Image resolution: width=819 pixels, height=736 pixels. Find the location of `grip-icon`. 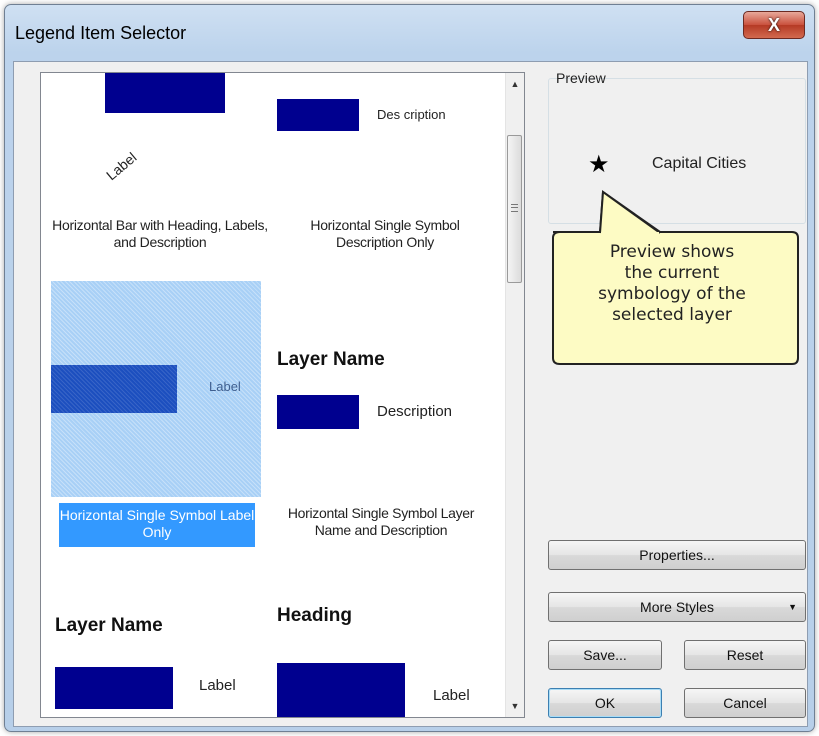

grip-icon is located at coordinates (514, 208).